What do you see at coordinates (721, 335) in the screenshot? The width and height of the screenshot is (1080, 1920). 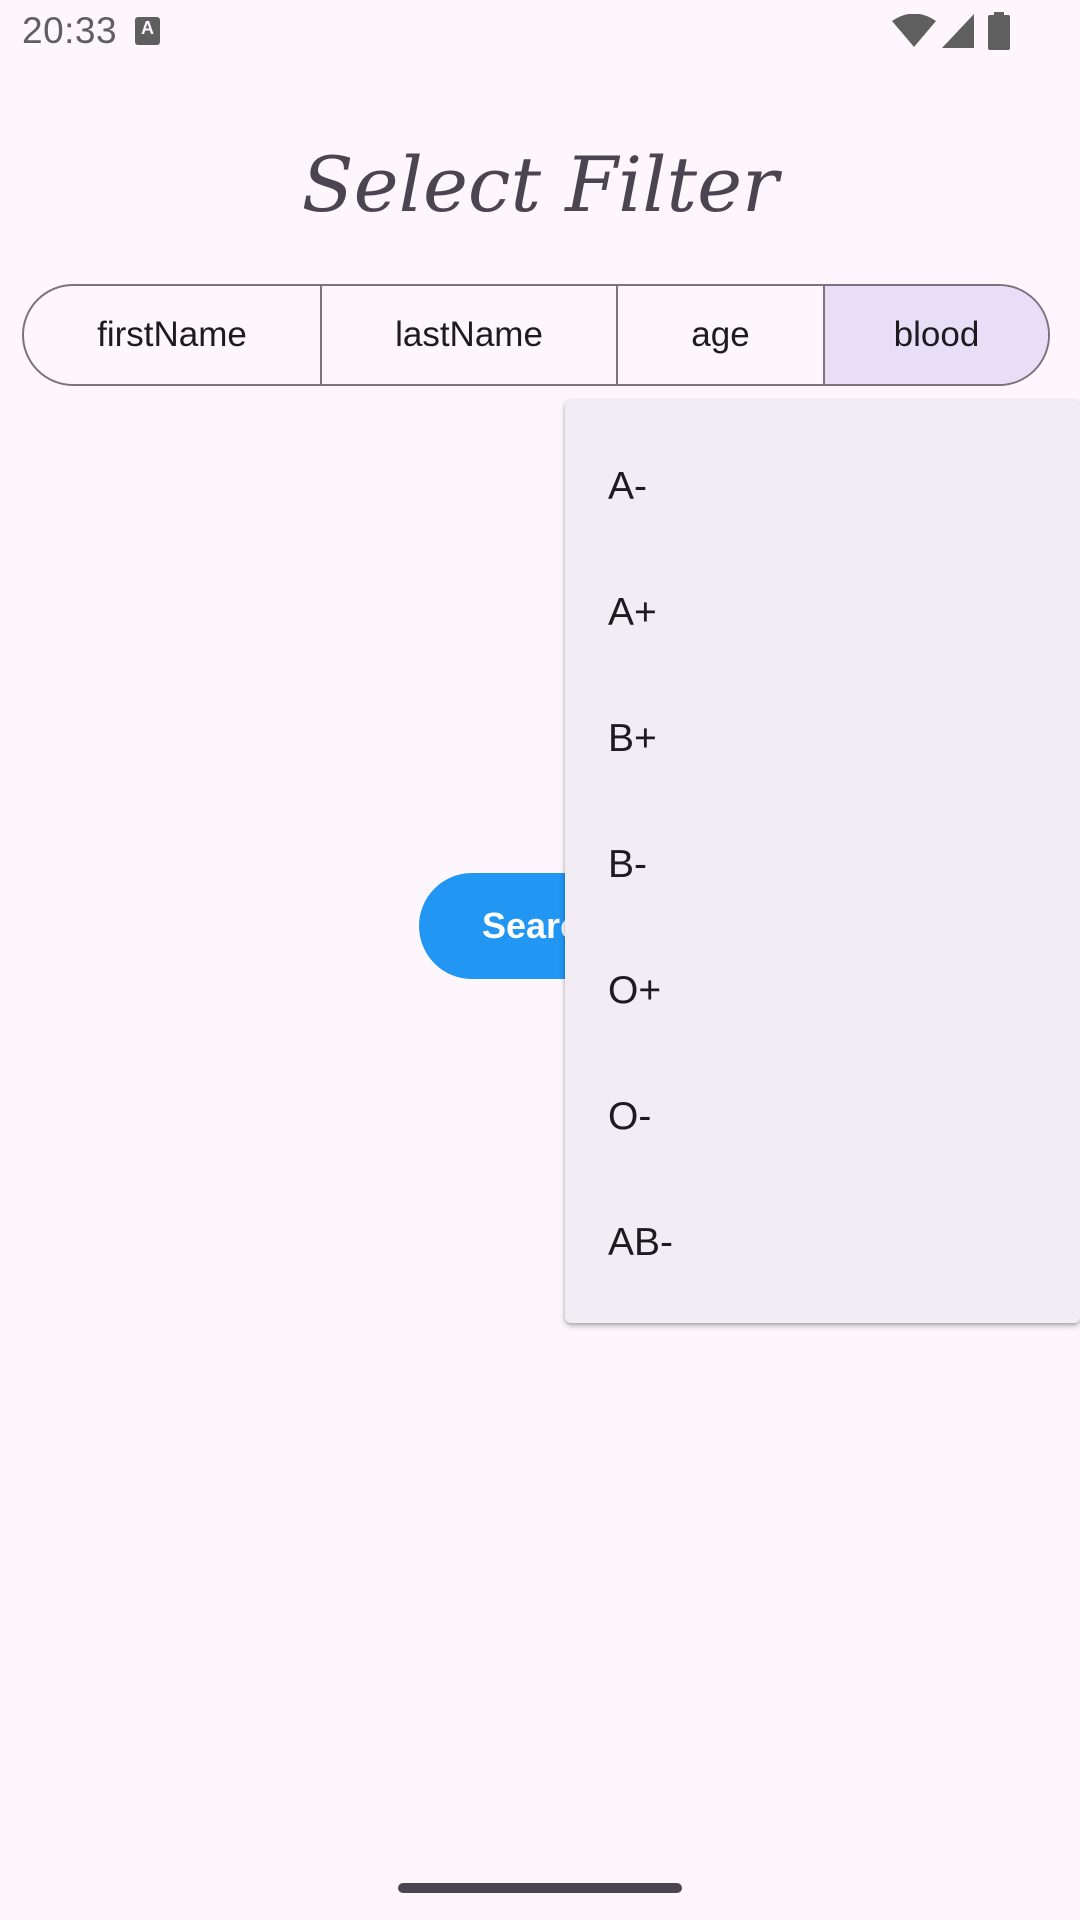 I see `segment-age: age` at bounding box center [721, 335].